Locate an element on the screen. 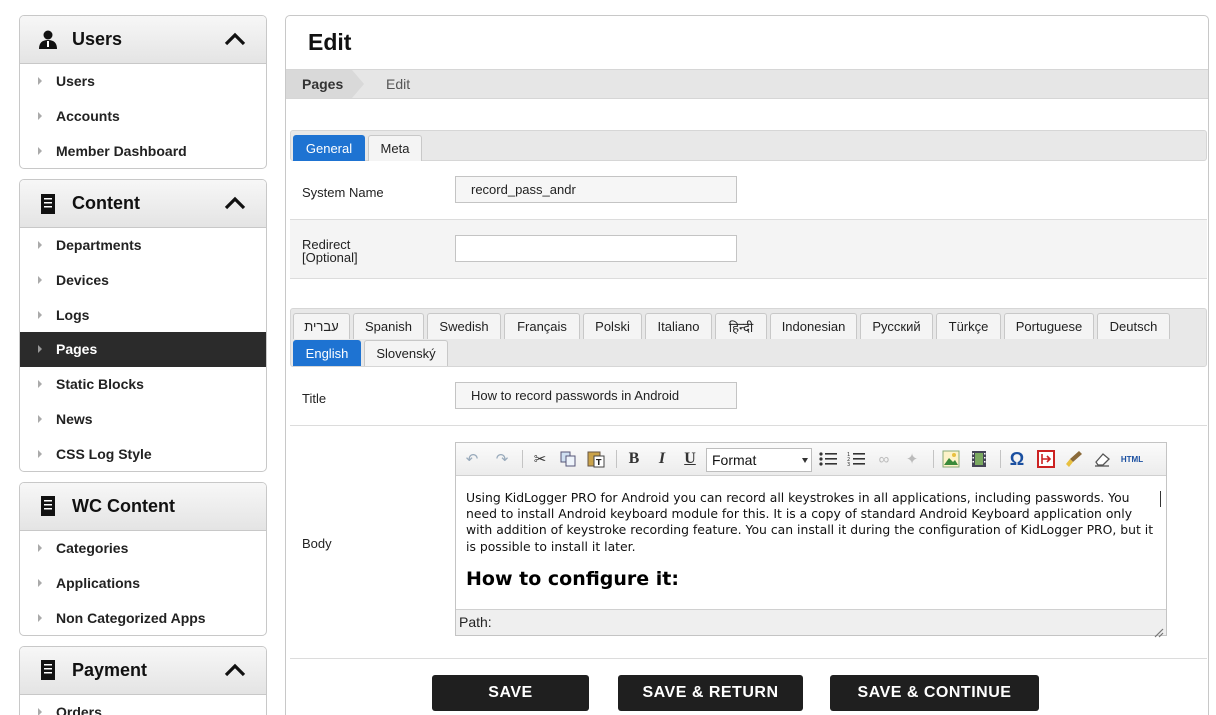  sidebar-item-applications: Applications is located at coordinates (143, 583).